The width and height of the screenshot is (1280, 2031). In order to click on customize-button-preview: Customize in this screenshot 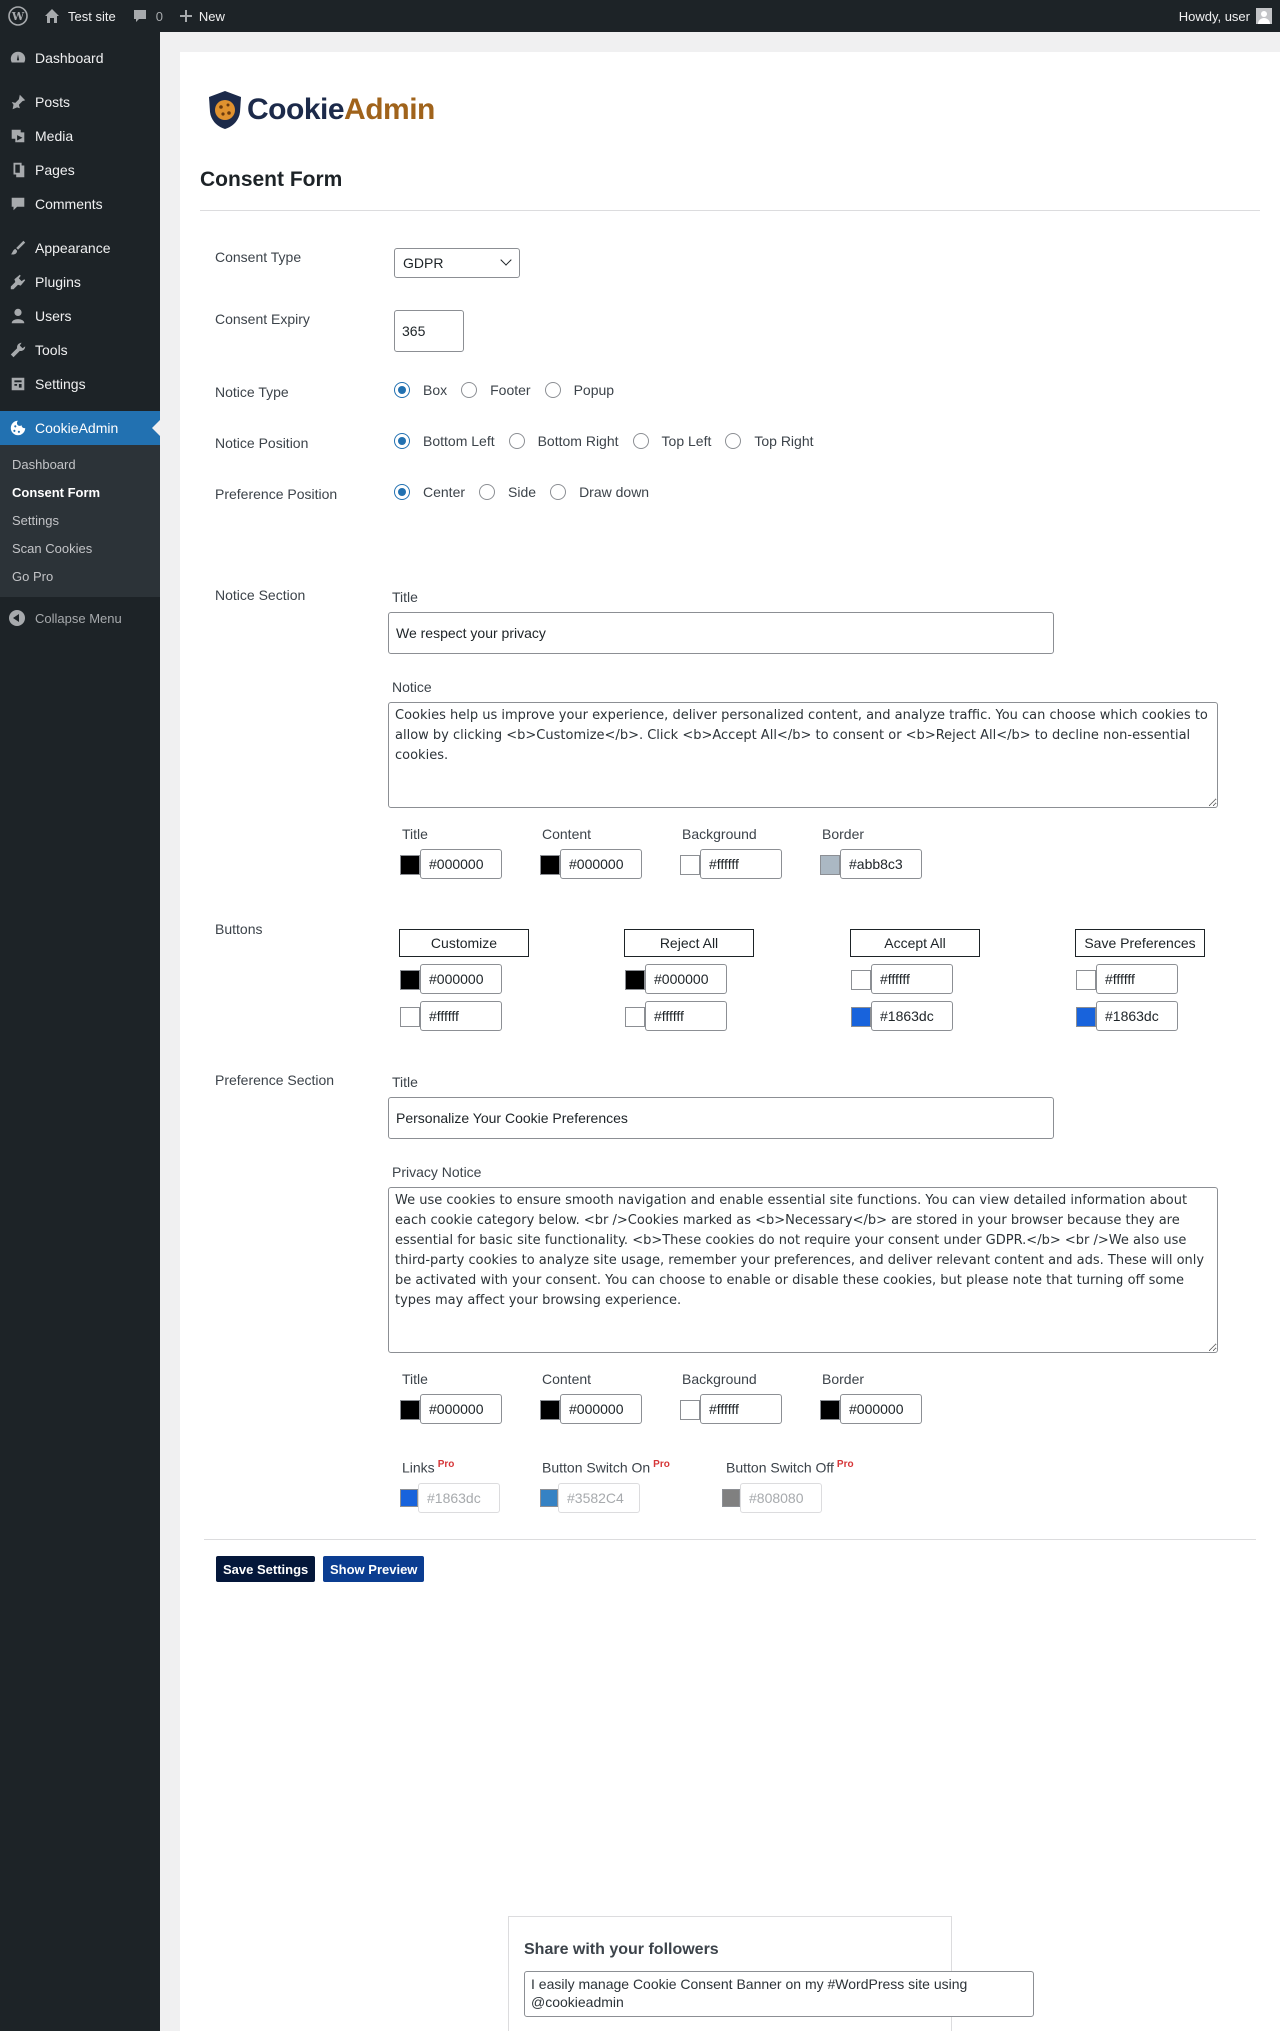, I will do `click(464, 943)`.